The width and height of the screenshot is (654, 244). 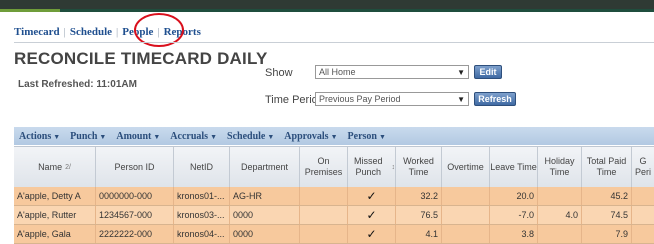 I want to click on menu-punch: Punch ▼, so click(x=88, y=136).